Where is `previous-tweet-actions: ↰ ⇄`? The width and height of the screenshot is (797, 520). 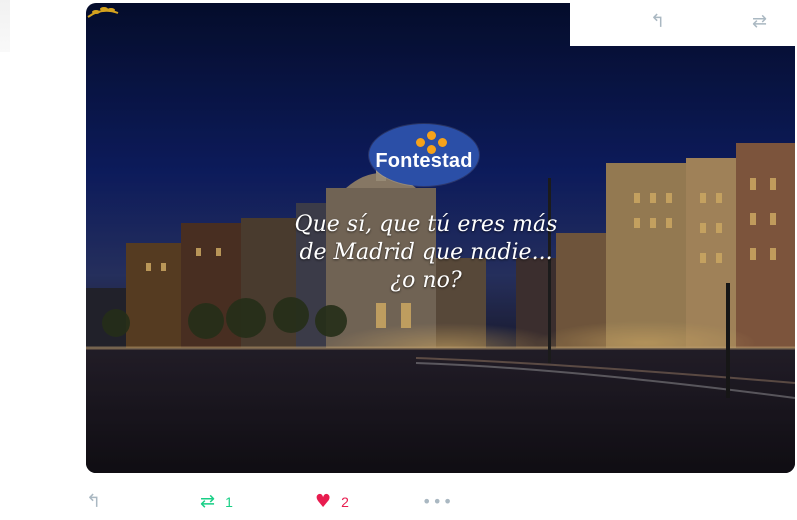 previous-tweet-actions: ↰ ⇄ is located at coordinates (683, 23).